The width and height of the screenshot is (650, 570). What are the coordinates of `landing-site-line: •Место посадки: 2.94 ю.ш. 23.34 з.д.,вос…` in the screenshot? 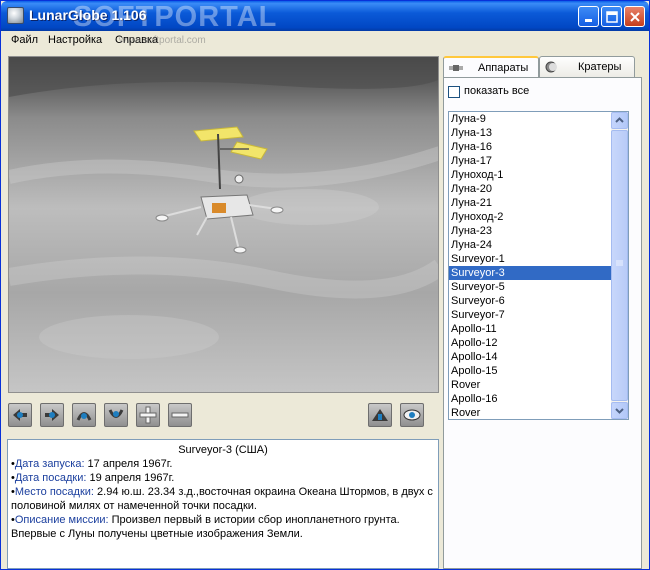 It's located at (222, 499).